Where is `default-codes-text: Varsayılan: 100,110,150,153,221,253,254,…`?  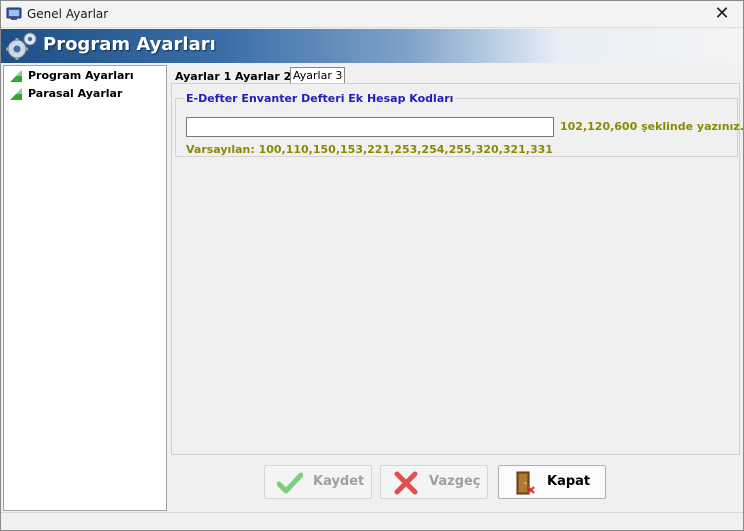 default-codes-text: Varsayılan: 100,110,150,153,221,253,254,… is located at coordinates (369, 149).